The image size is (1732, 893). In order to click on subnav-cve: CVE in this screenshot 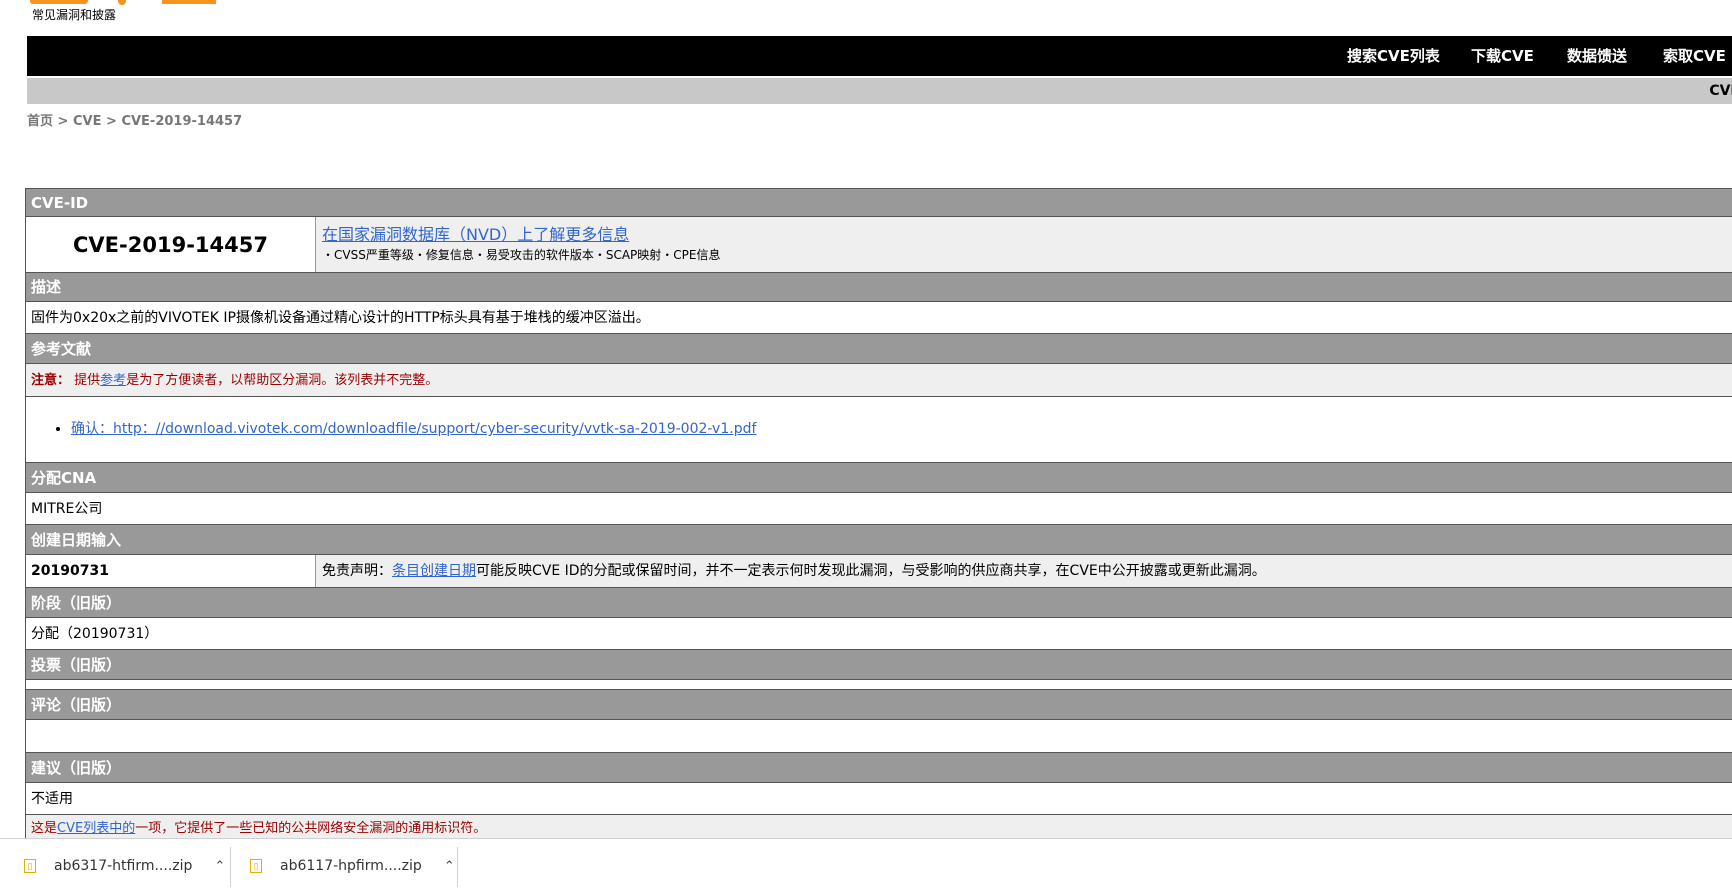, I will do `click(1720, 91)`.